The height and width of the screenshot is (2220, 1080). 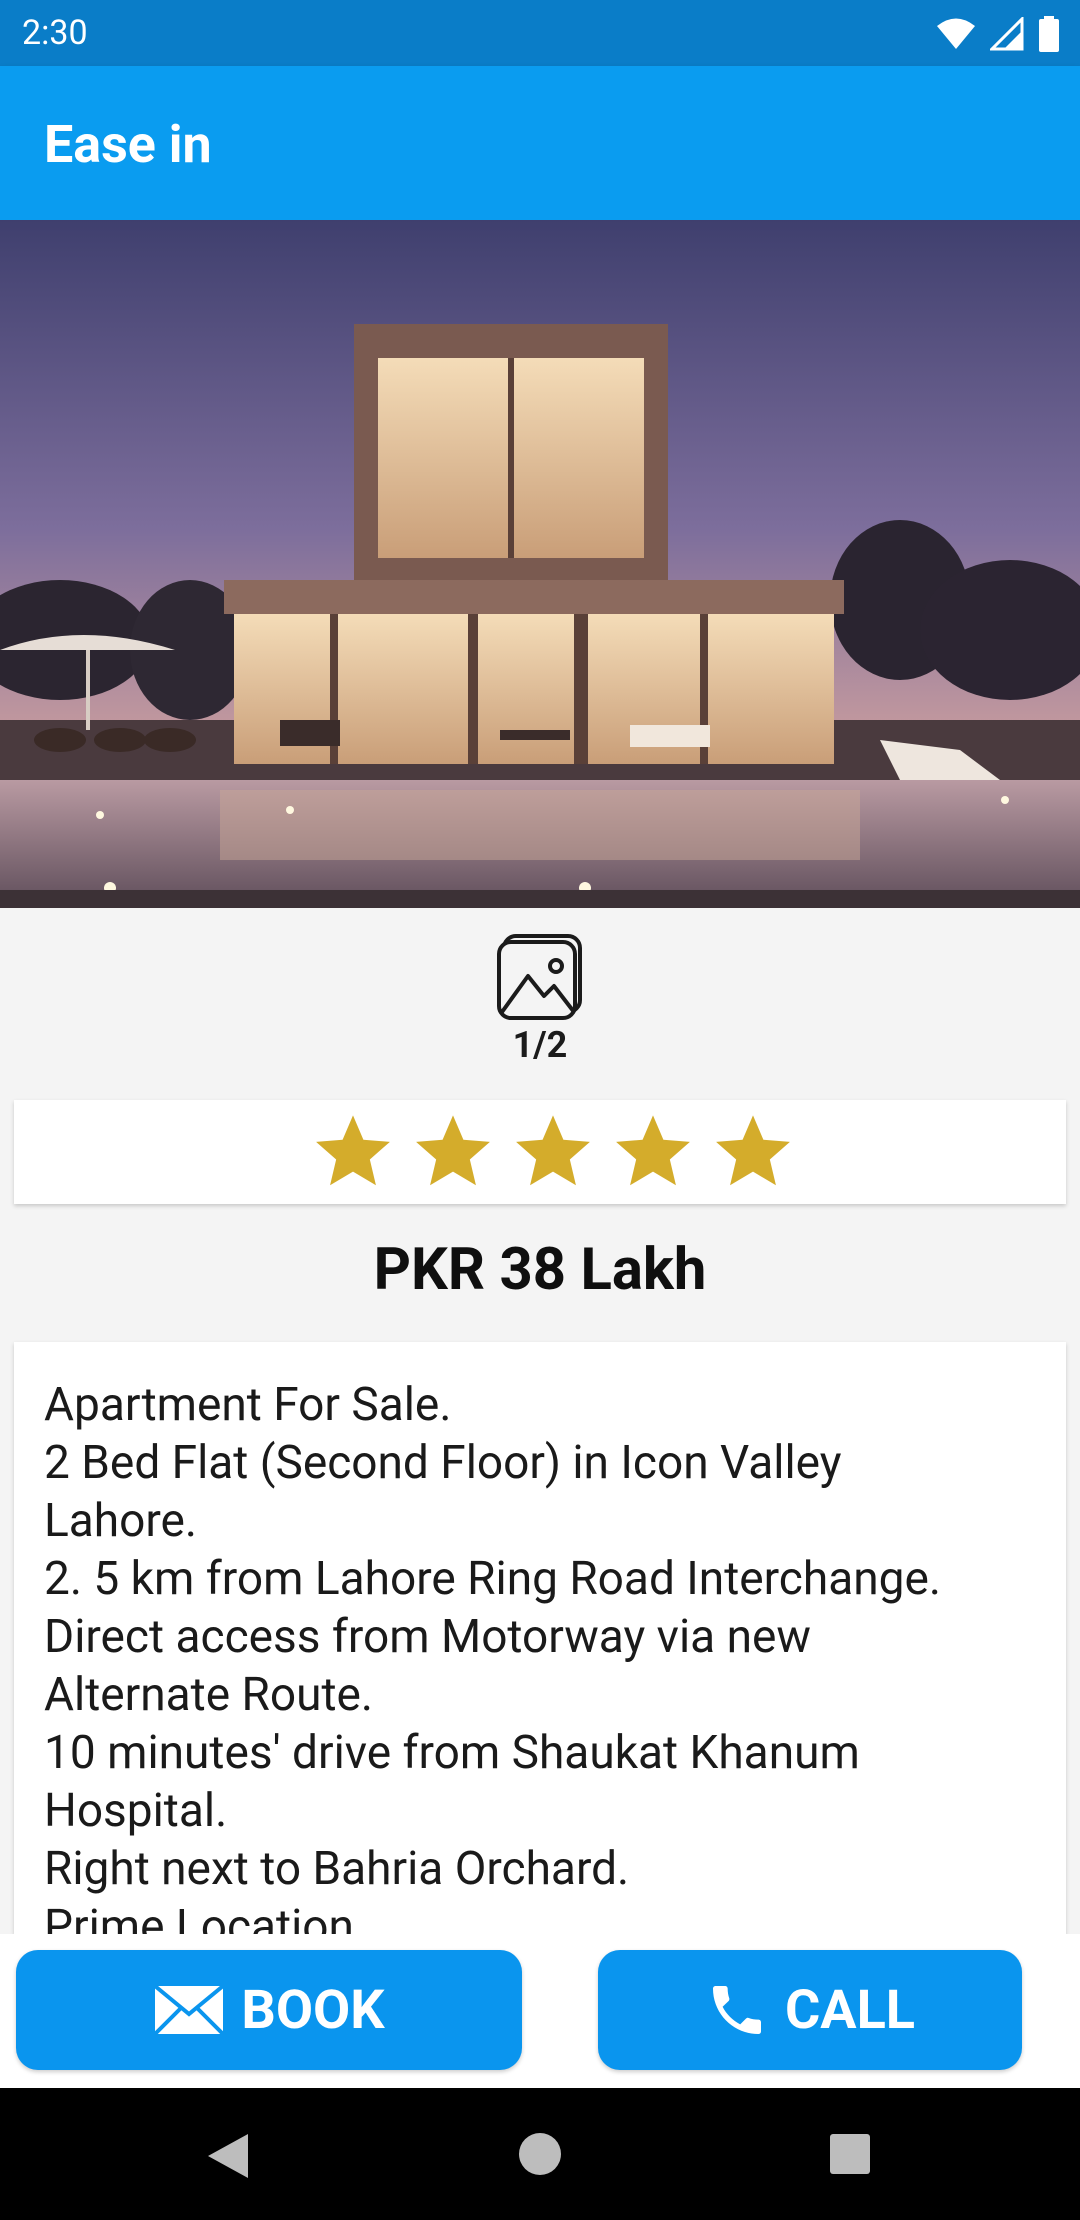 I want to click on status-icons, so click(x=998, y=34).